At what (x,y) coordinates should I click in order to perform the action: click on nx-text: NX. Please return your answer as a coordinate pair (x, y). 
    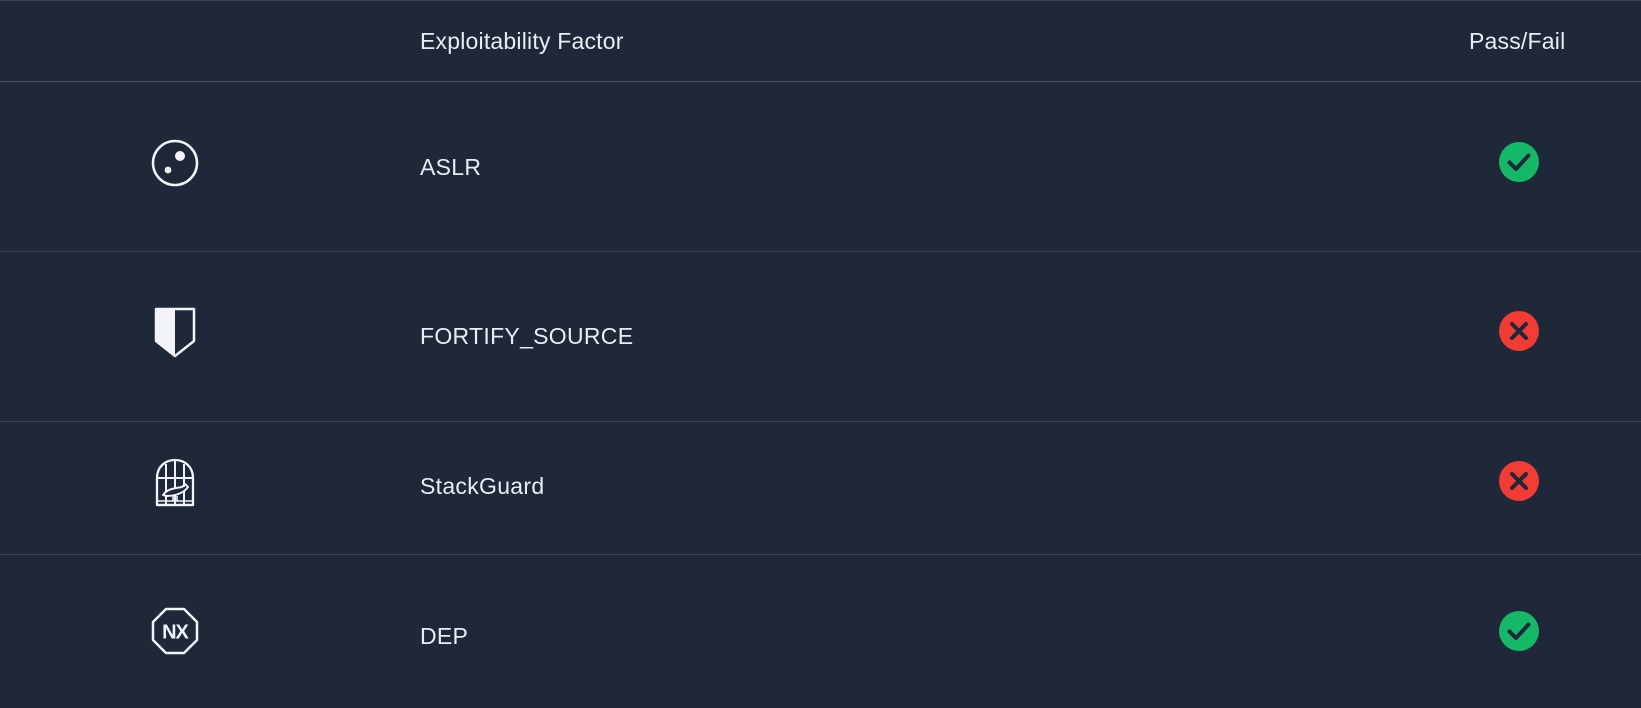
    Looking at the image, I should click on (175, 633).